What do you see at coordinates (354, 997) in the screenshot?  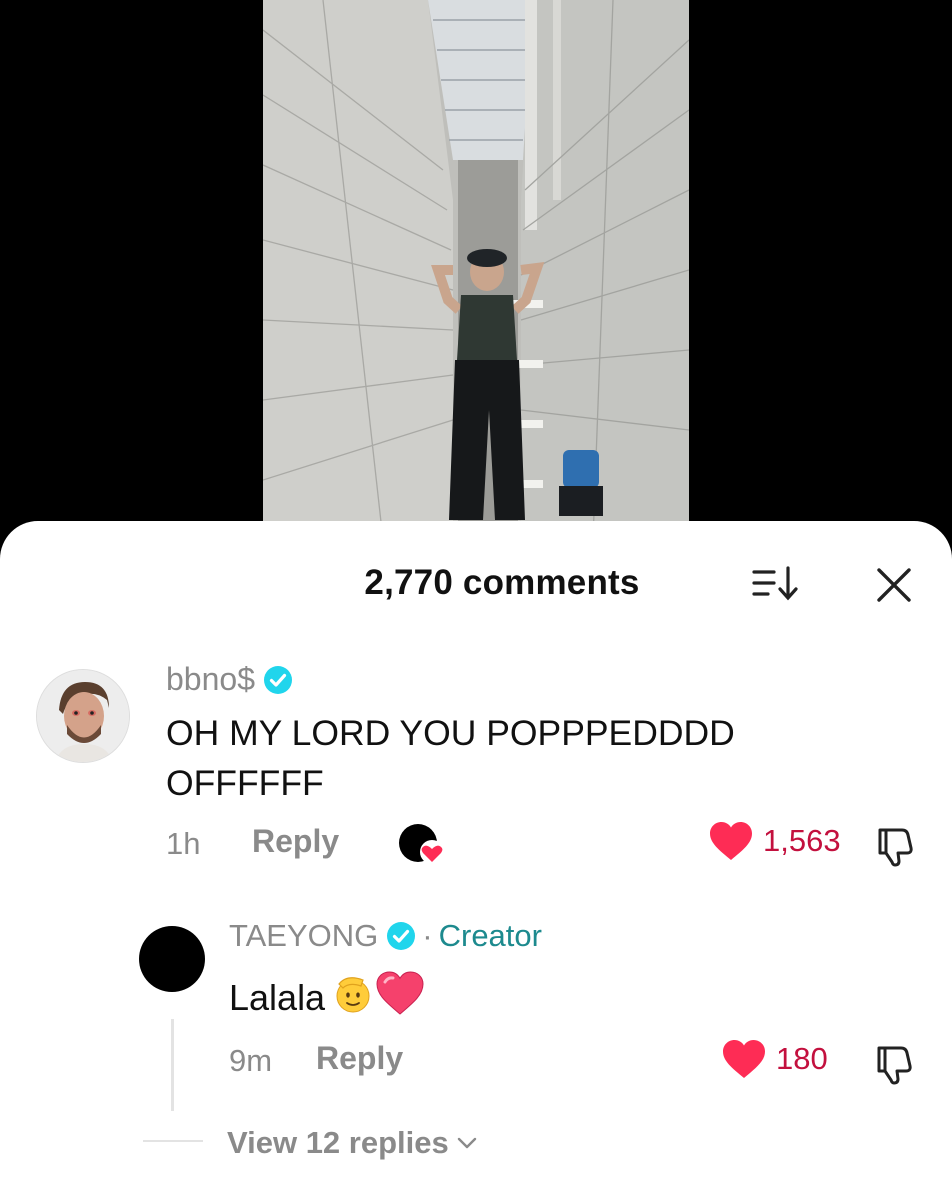 I see `saluting-face-emoji` at bounding box center [354, 997].